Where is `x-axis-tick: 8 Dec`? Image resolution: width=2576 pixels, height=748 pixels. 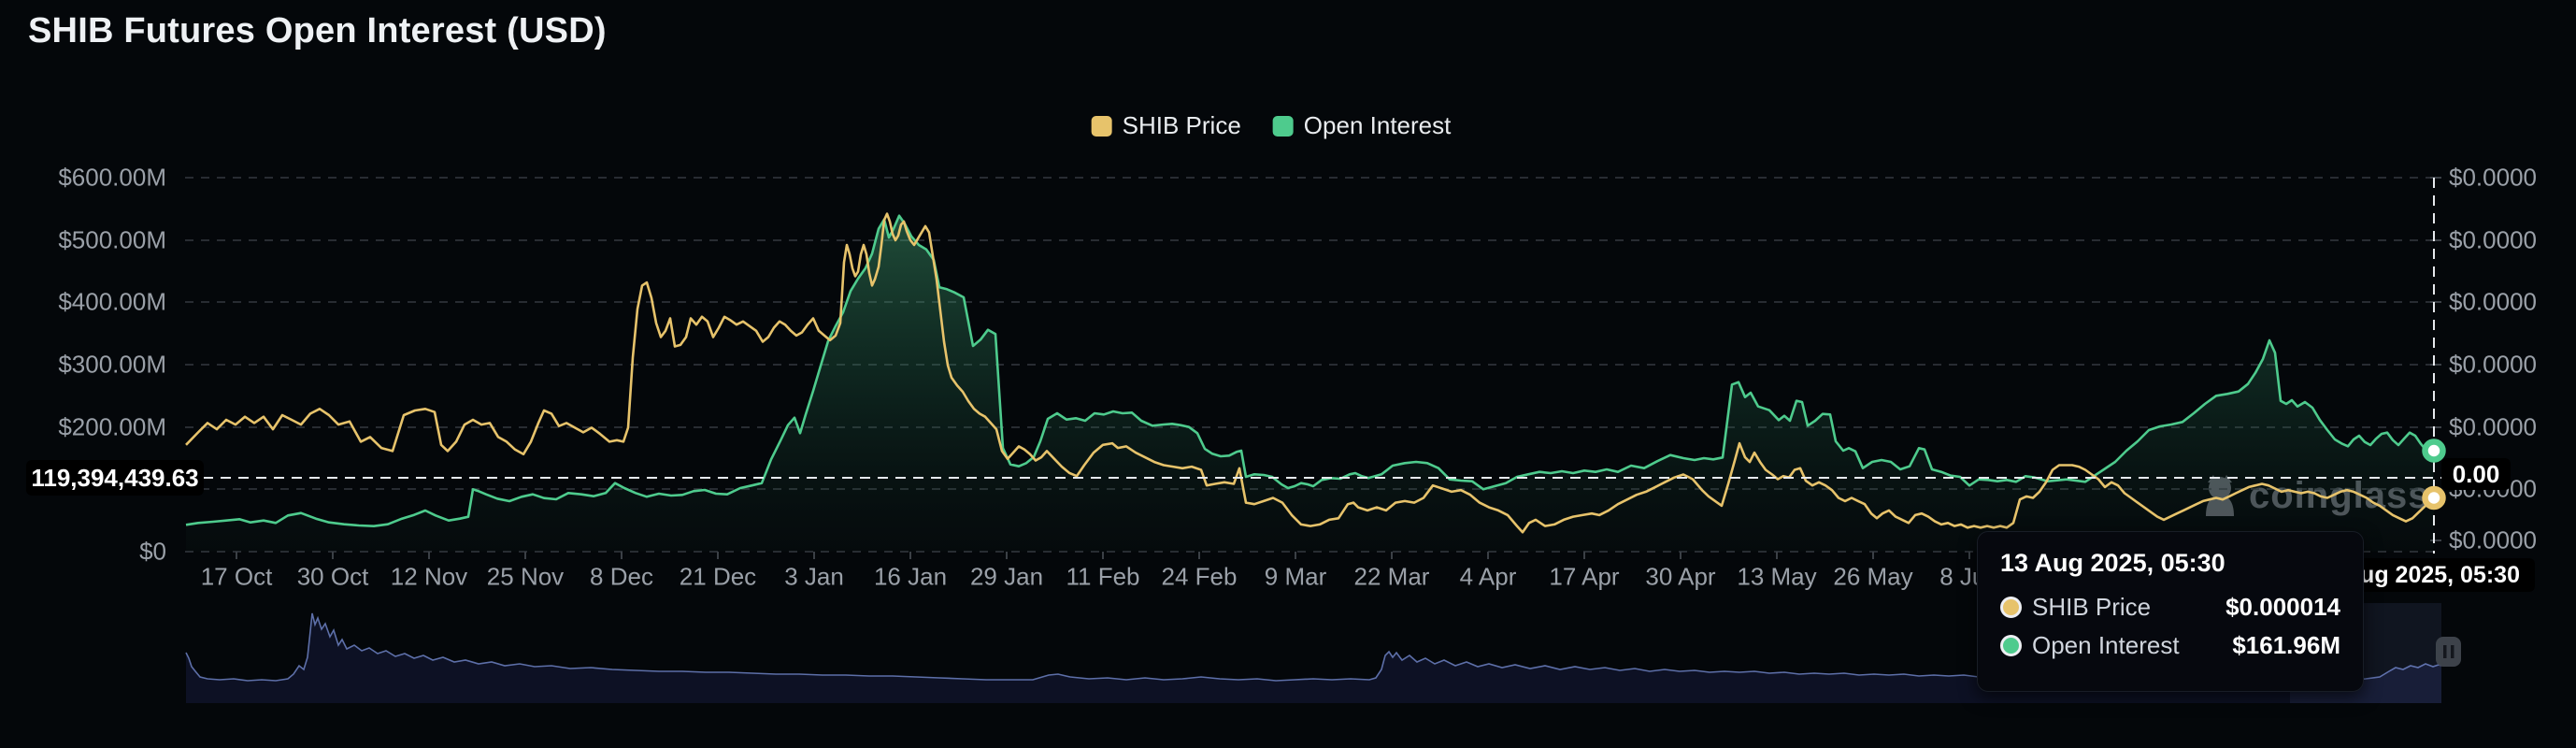
x-axis-tick: 8 Dec is located at coordinates (621, 577).